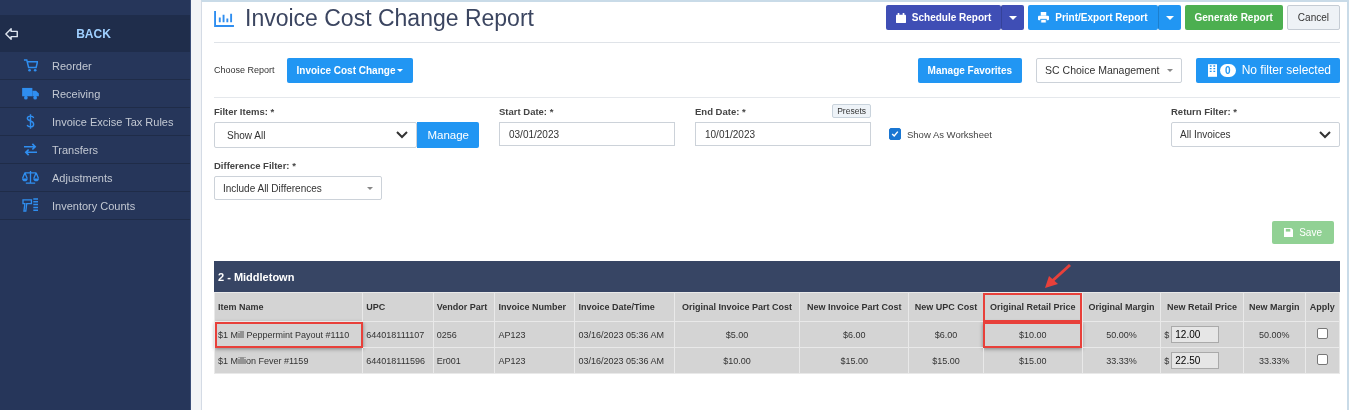 This screenshot has height=410, width=1349. I want to click on table-cell: 644018111107, so click(398, 334).